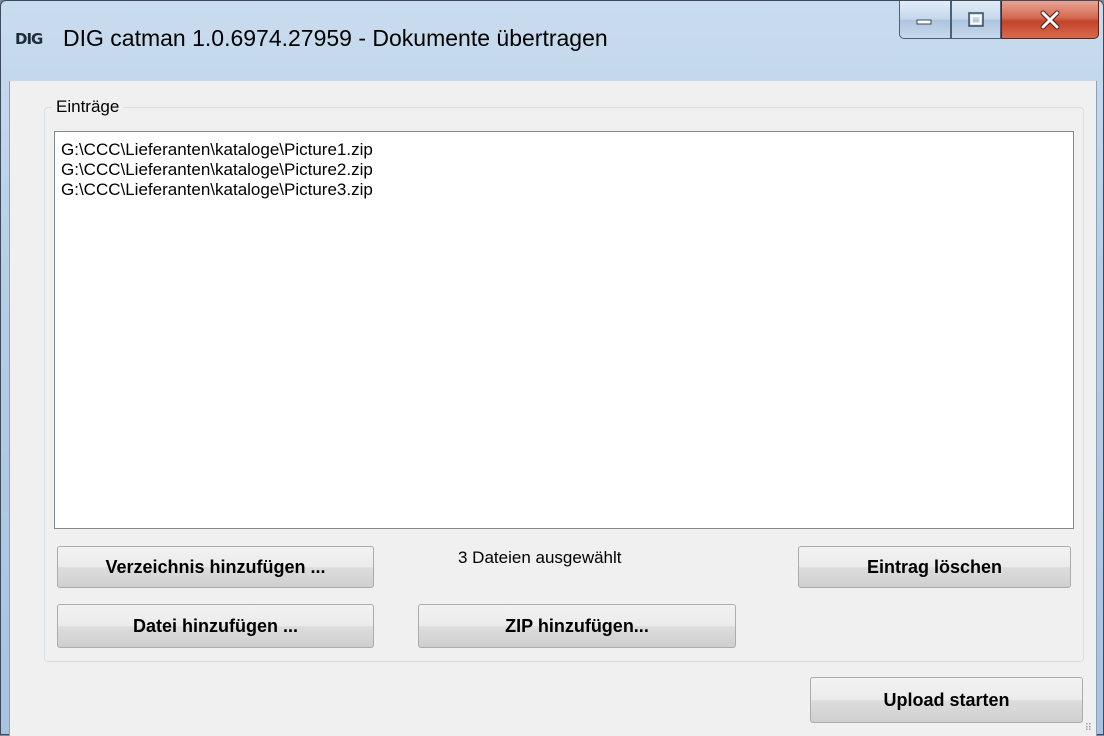 The width and height of the screenshot is (1104, 736). I want to click on resize-grip-icon: ⠿, so click(1088, 728).